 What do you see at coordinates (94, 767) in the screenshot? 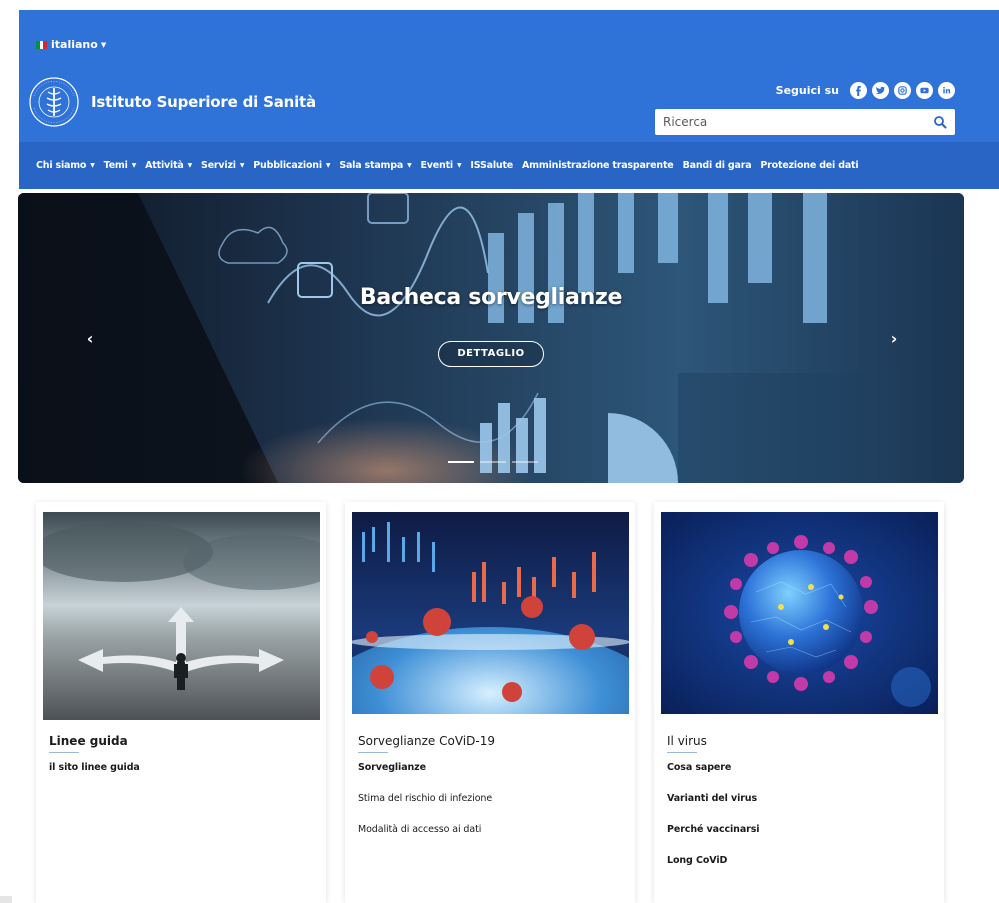
I see `card-link: il sito linee guida` at bounding box center [94, 767].